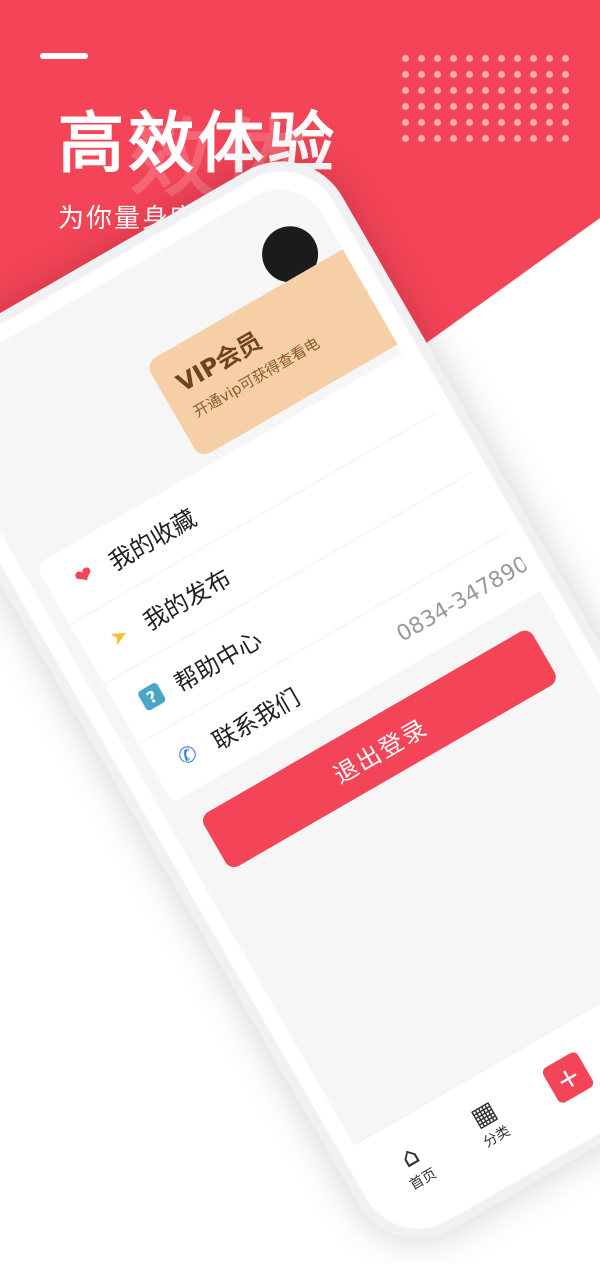 This screenshot has height=1264, width=600. What do you see at coordinates (188, 755) in the screenshot?
I see `phone-icon: ✆` at bounding box center [188, 755].